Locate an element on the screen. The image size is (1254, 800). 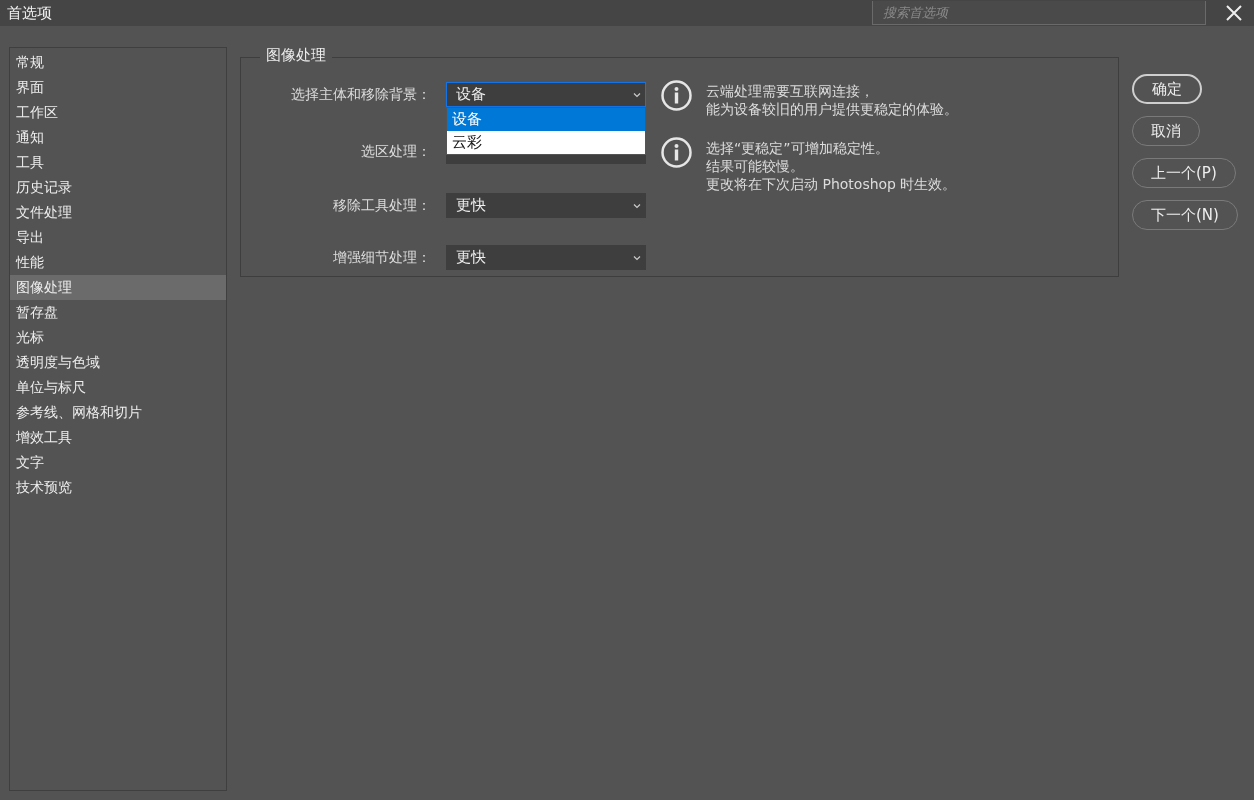
info-text: 结果可能较慢。 is located at coordinates (755, 166).